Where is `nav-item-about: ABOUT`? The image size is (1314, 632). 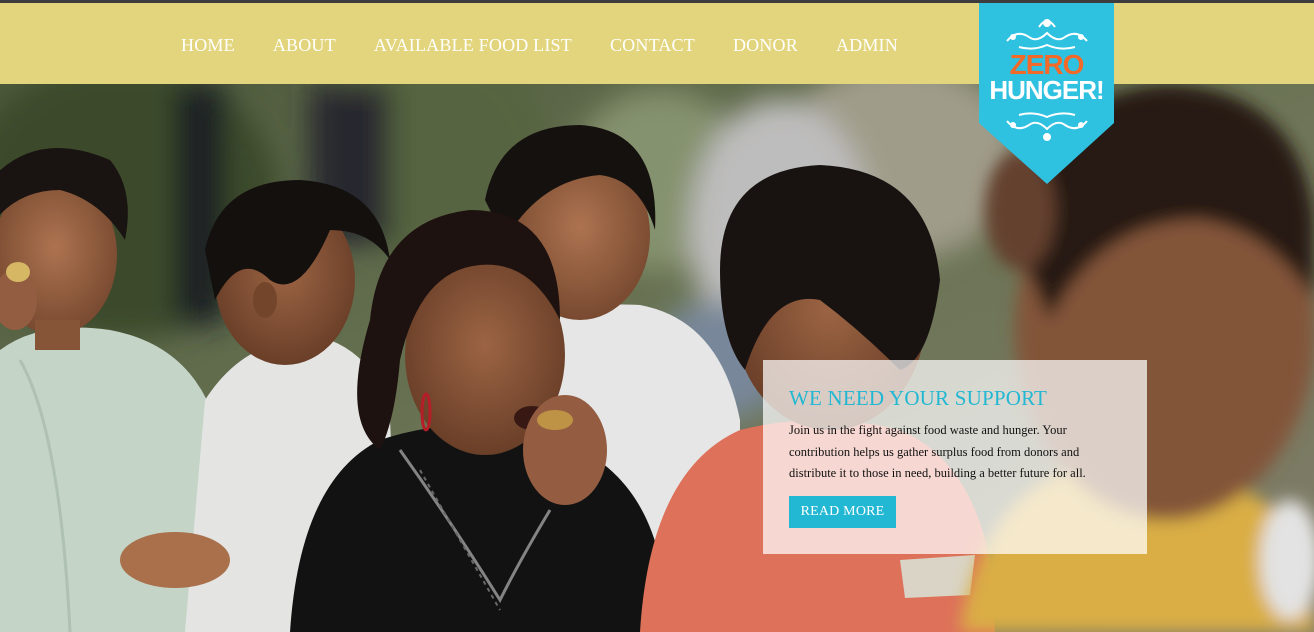
nav-item-about: ABOUT is located at coordinates (304, 45).